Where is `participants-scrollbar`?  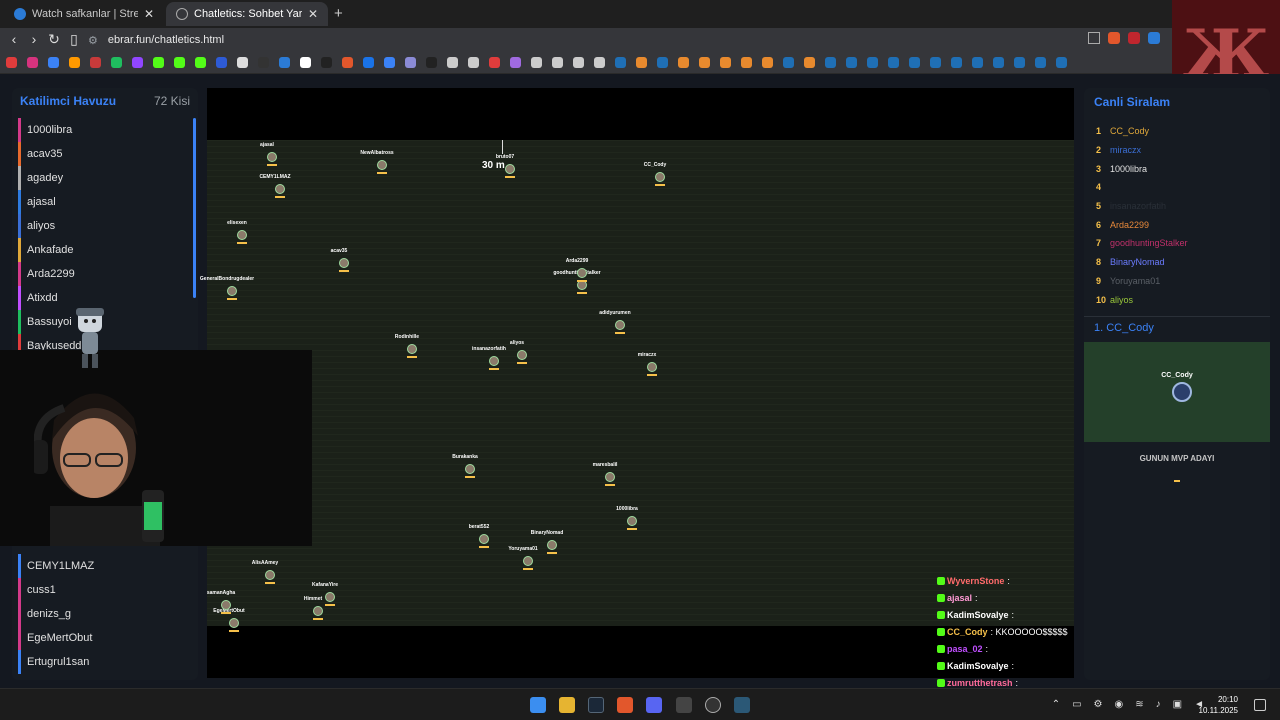
participants-scrollbar is located at coordinates (194, 208).